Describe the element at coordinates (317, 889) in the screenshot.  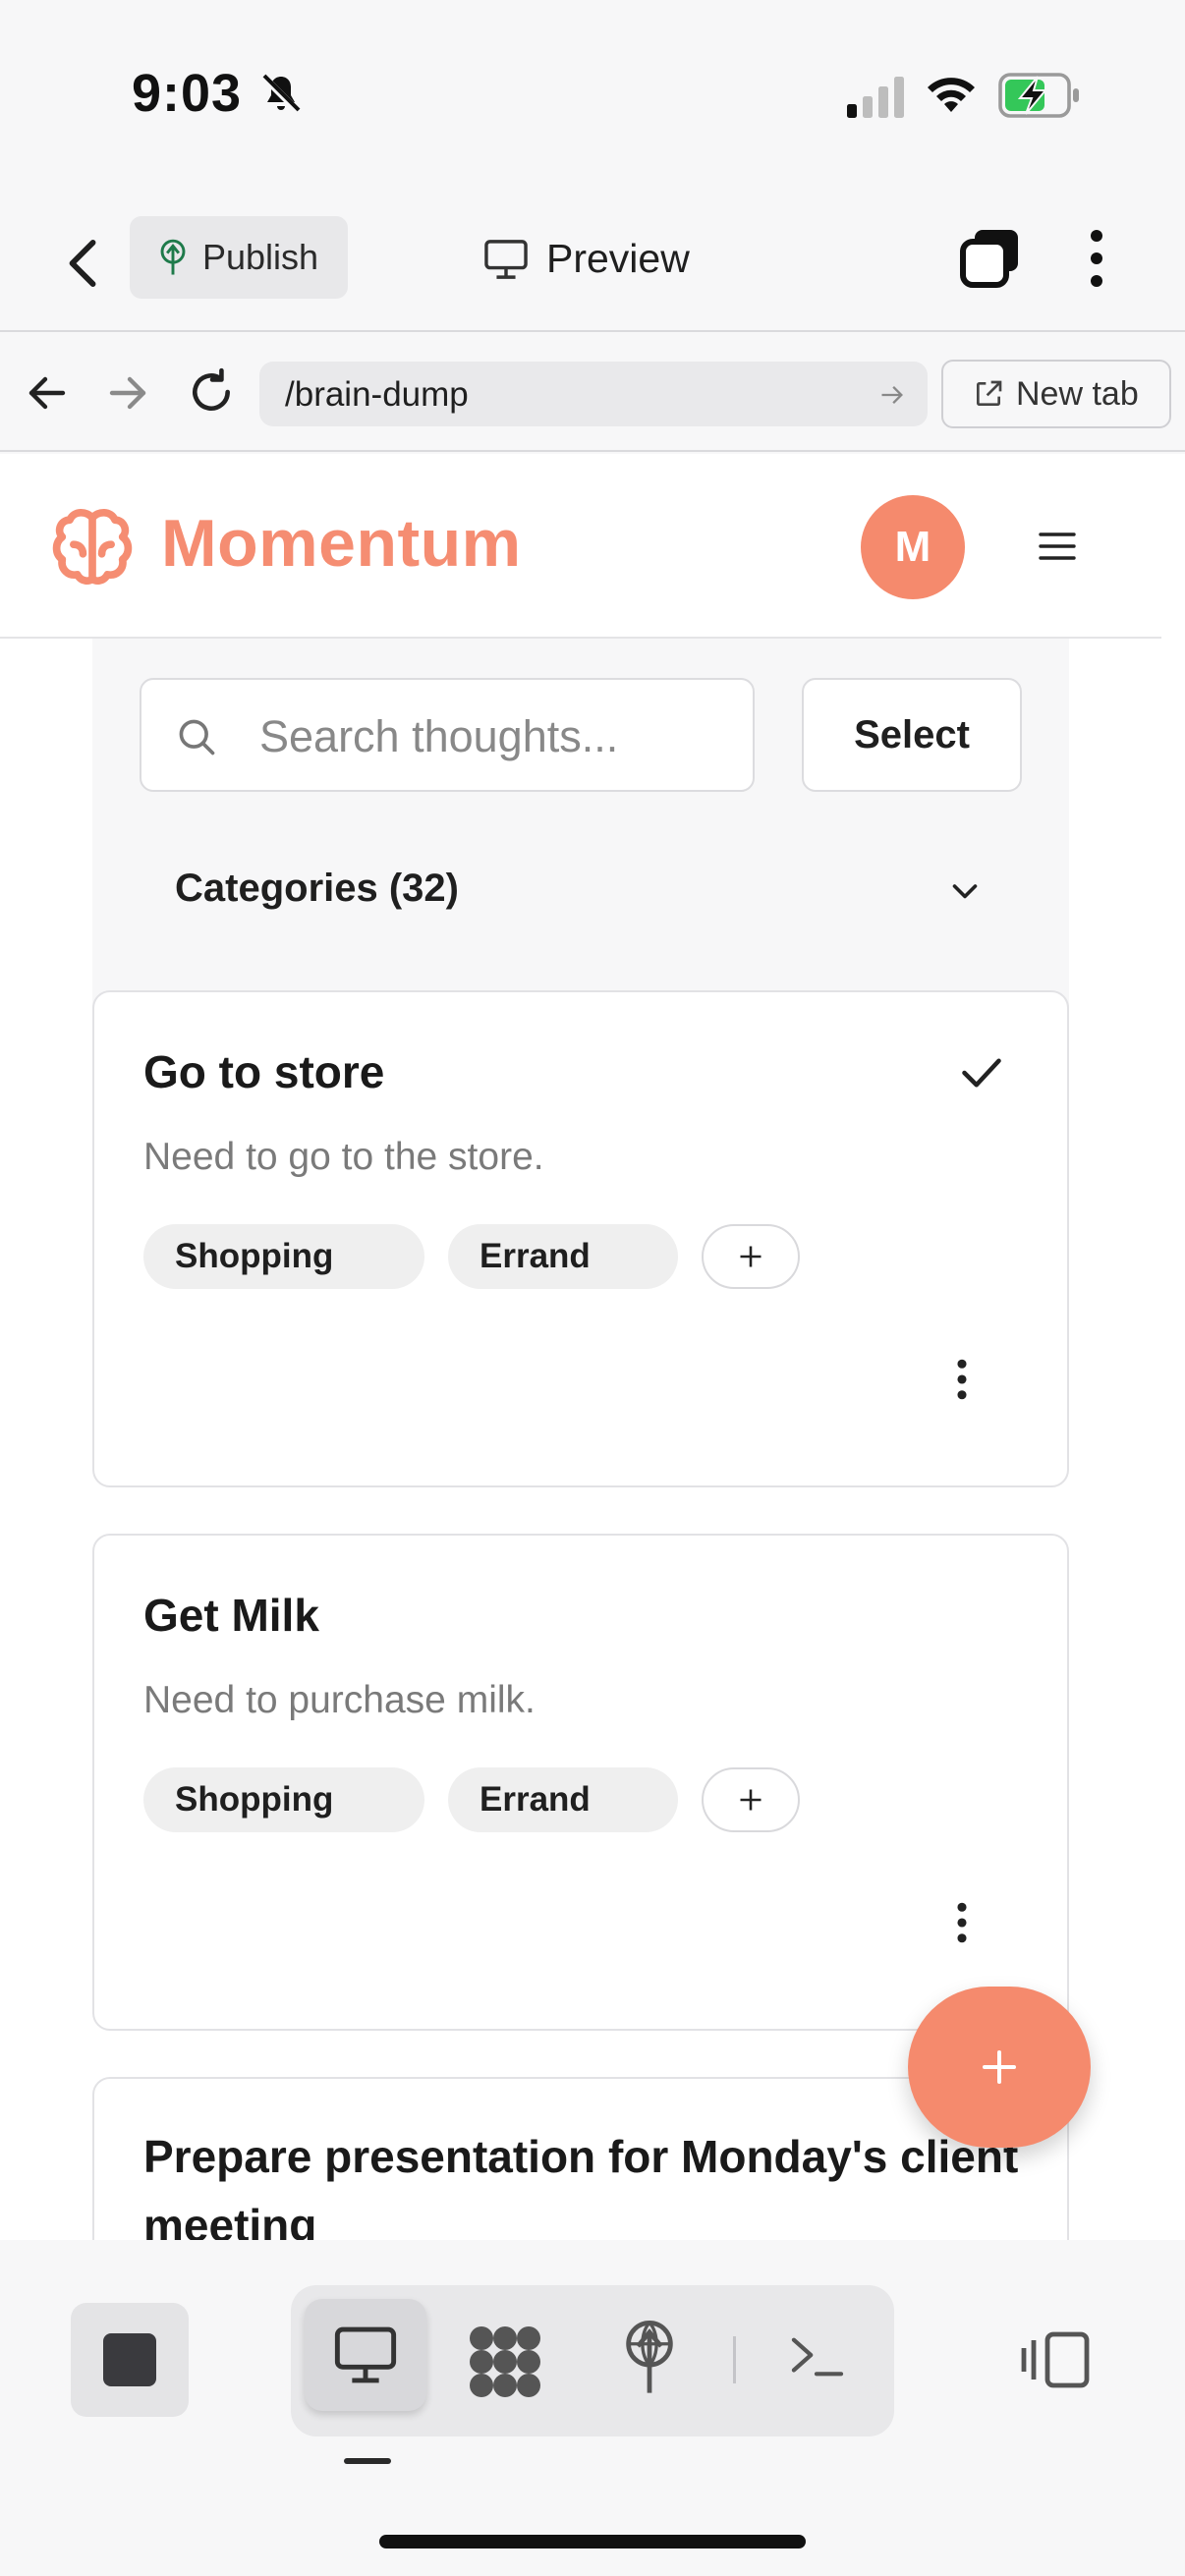
I see `categories-toggle: Categories (32)` at that location.